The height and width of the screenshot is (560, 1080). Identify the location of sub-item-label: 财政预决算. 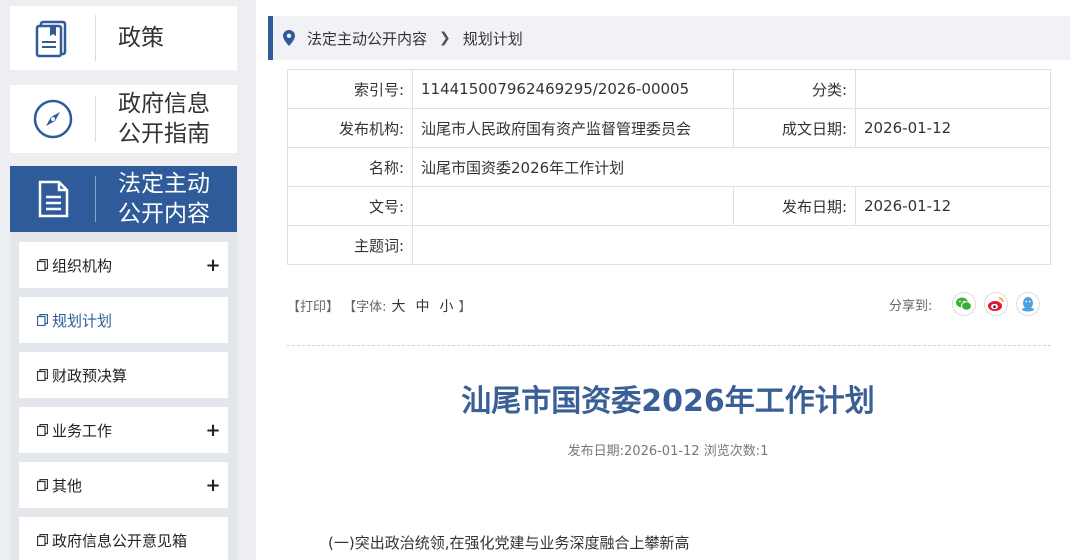
(90, 375).